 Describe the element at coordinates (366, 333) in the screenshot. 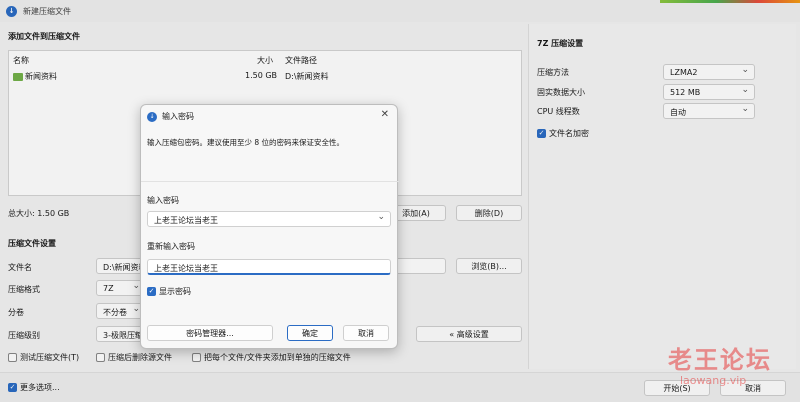

I see `dialog-cancel-button: 取消` at that location.